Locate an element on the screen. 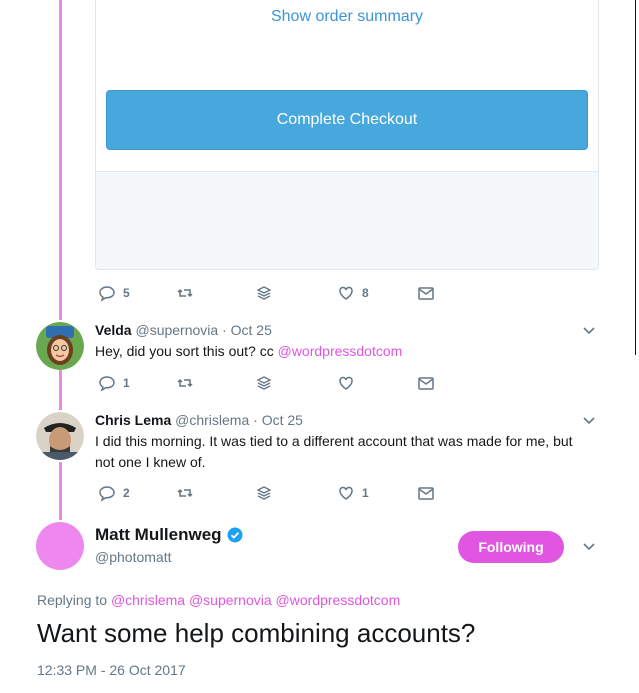  tweet-actions: 1 is located at coordinates (319, 383).